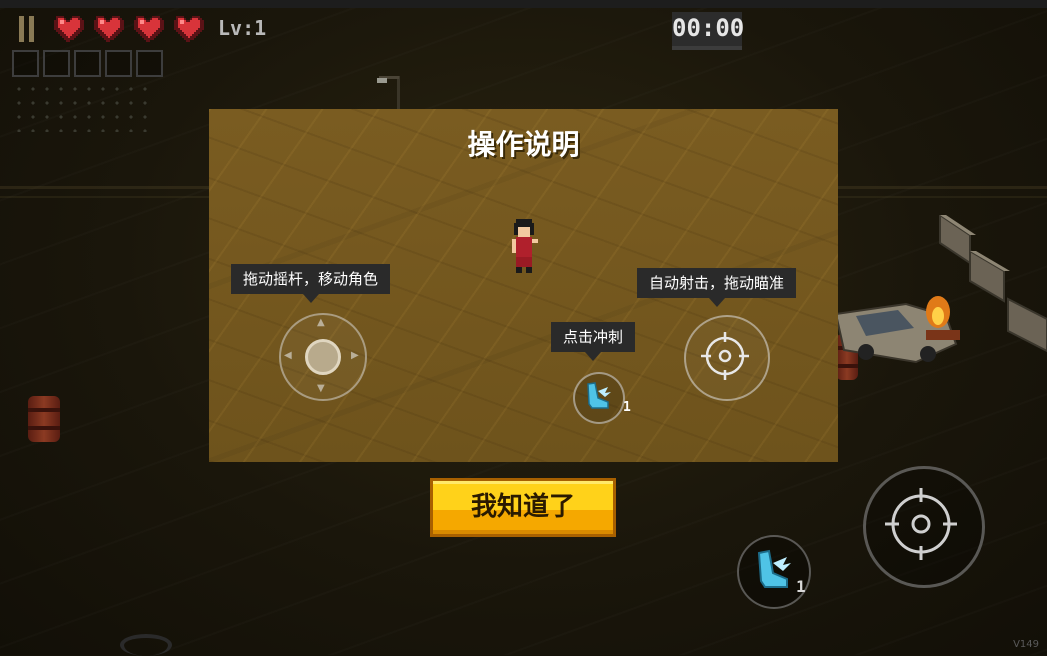 The width and height of the screenshot is (1047, 656). What do you see at coordinates (146, 645) in the screenshot?
I see `tire` at bounding box center [146, 645].